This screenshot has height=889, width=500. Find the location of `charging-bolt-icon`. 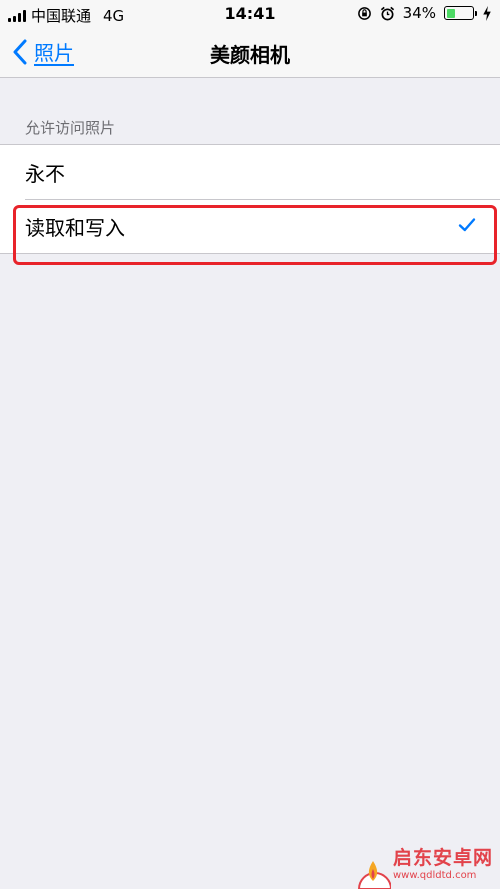

charging-bolt-icon is located at coordinates (487, 13).